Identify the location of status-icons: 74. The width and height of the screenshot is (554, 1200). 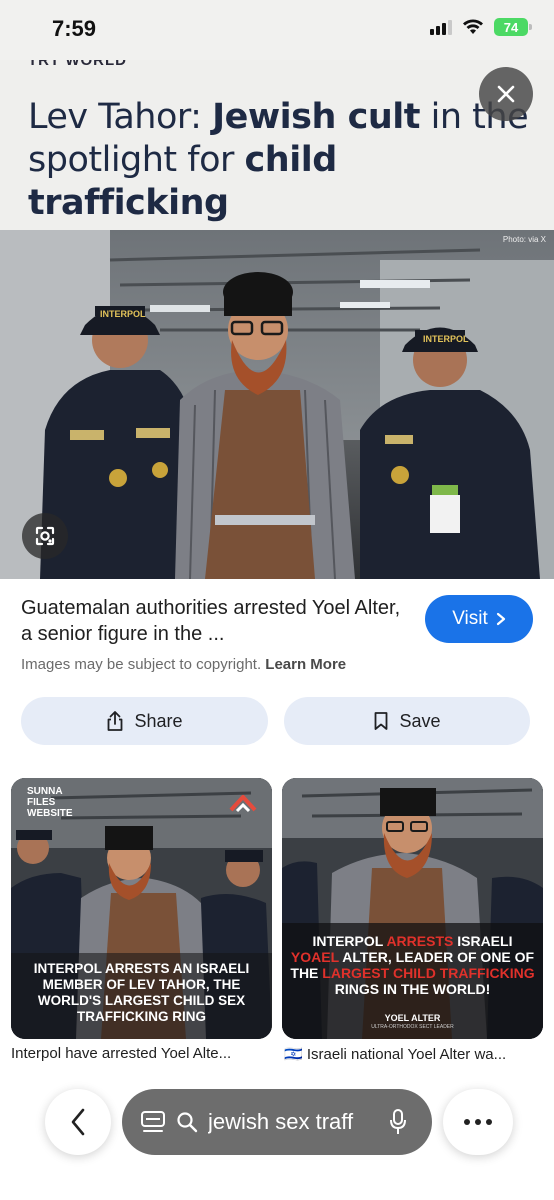
(481, 27).